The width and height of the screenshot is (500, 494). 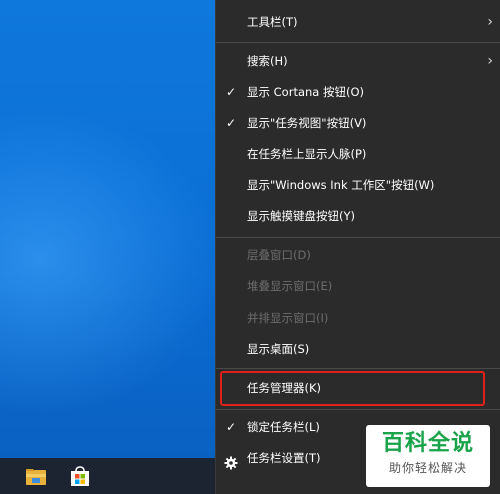 I want to click on menu-item-label: 显示 Cortana 按钮(O), so click(x=306, y=92).